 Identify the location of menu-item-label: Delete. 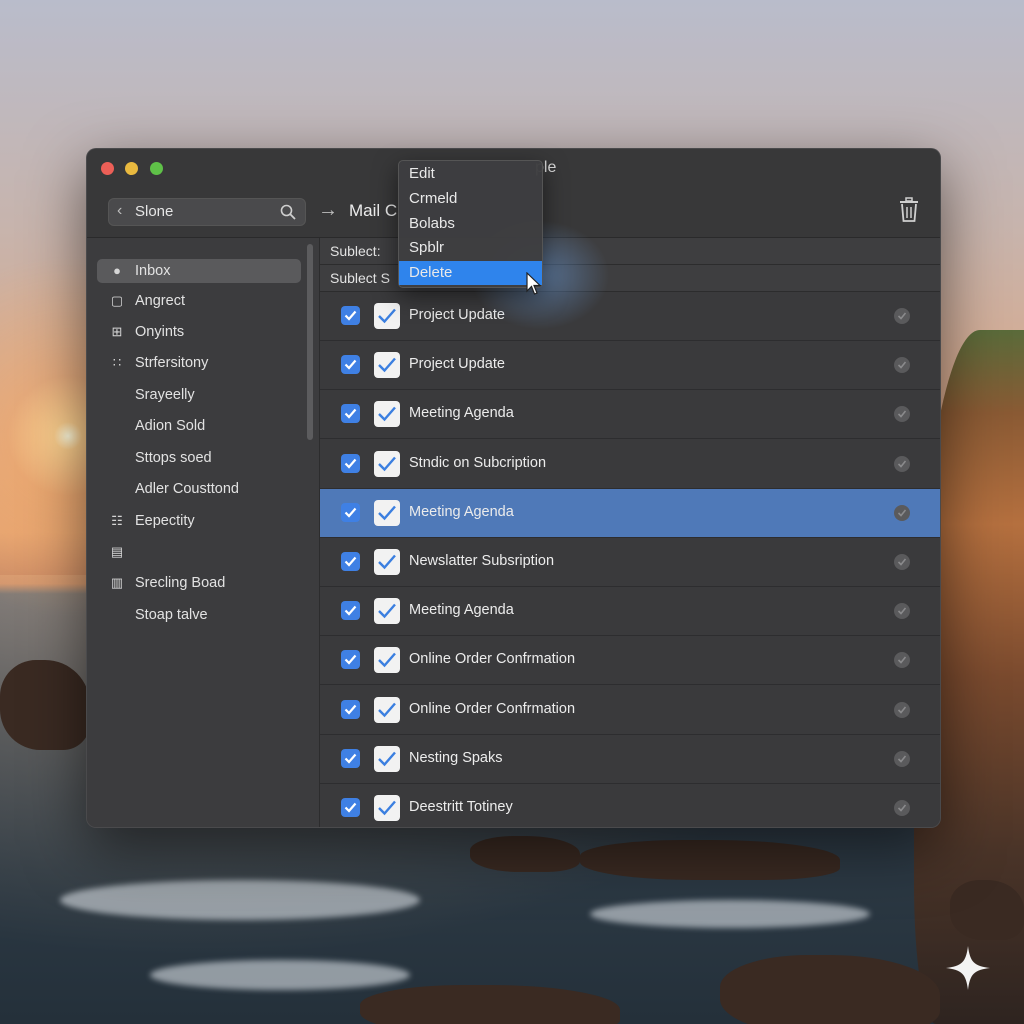
(431, 272).